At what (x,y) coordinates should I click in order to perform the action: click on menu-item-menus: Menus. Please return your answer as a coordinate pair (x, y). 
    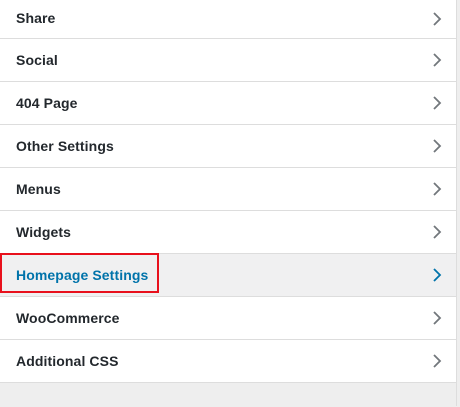
    Looking at the image, I should click on (228, 189).